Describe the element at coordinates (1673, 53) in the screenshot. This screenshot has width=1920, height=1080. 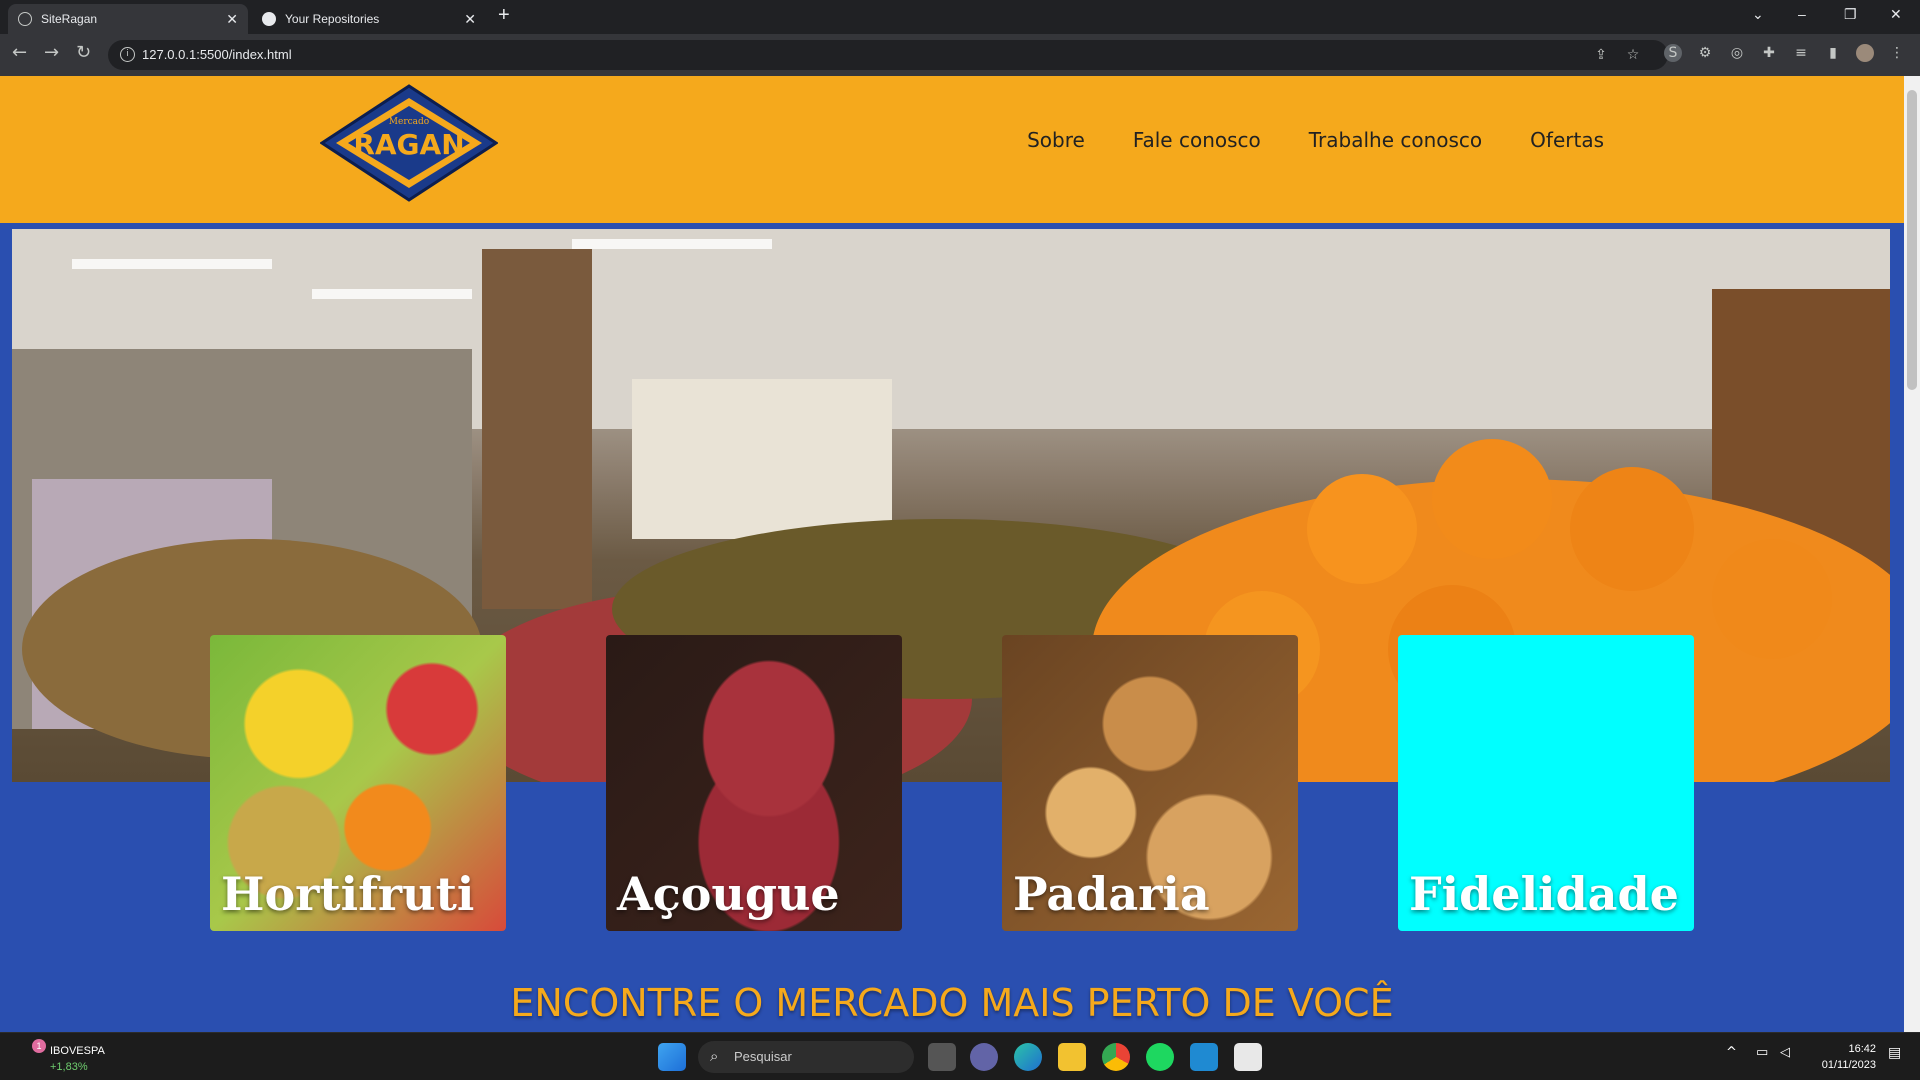
I see `extension-s-icon: S` at that location.